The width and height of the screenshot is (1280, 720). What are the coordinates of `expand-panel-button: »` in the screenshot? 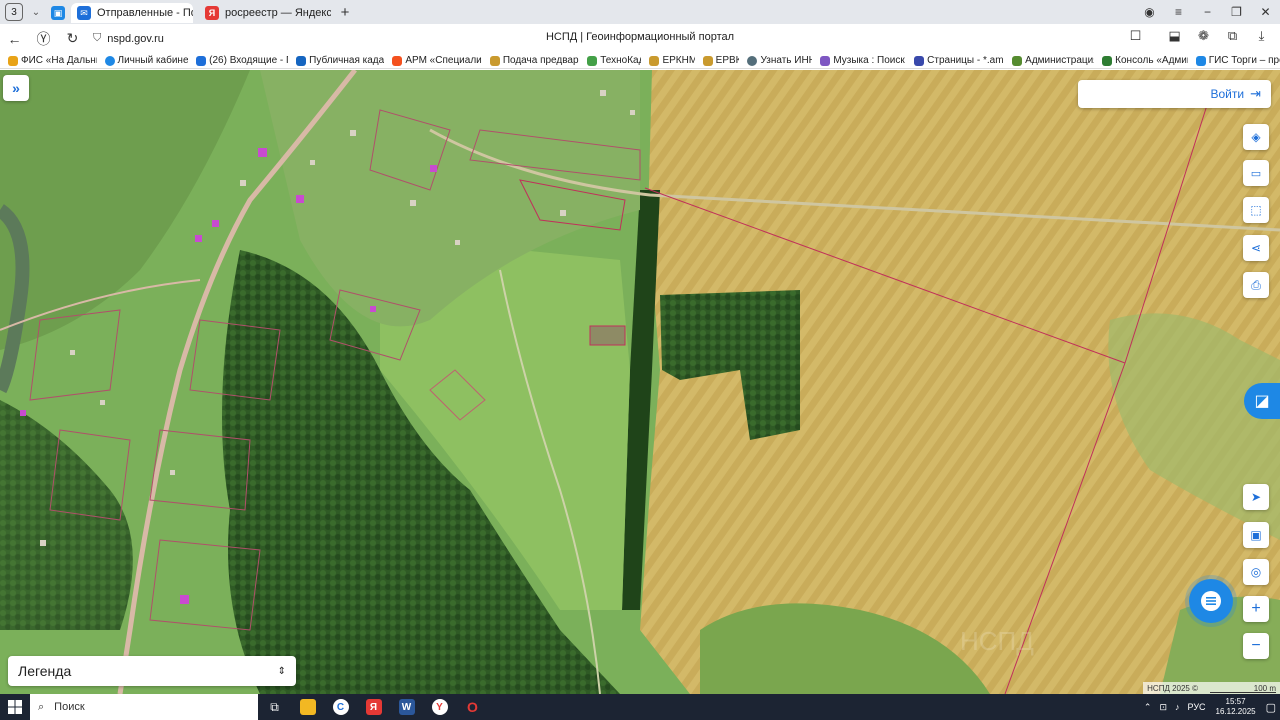 It's located at (16, 88).